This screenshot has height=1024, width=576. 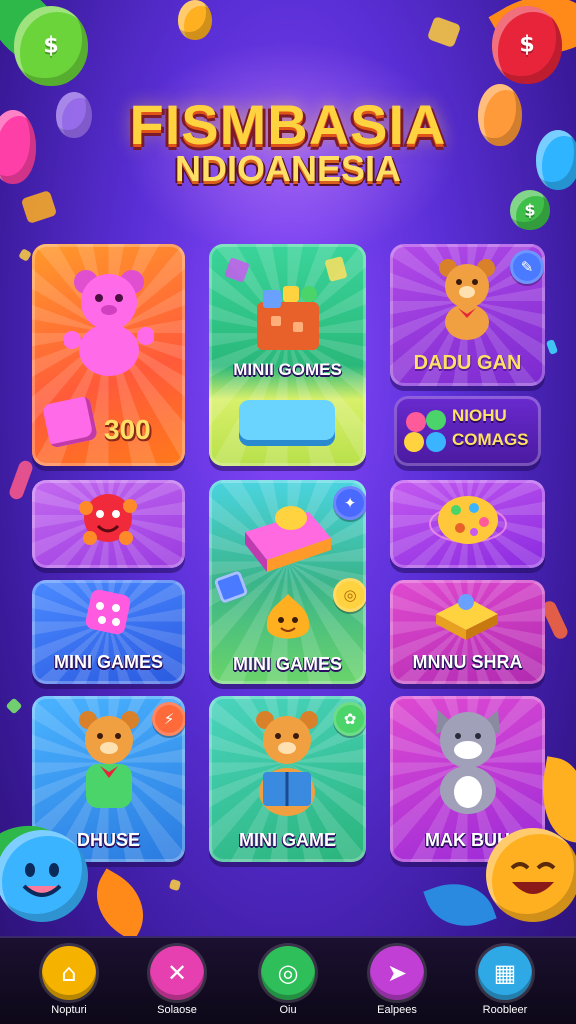 I want to click on nav-item-solaose: ✕ Solaose, so click(x=177, y=981).